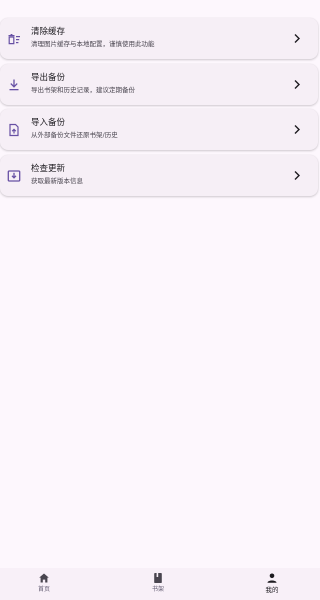 The height and width of the screenshot is (600, 320). I want to click on nav-mine: 我的, so click(272, 583).